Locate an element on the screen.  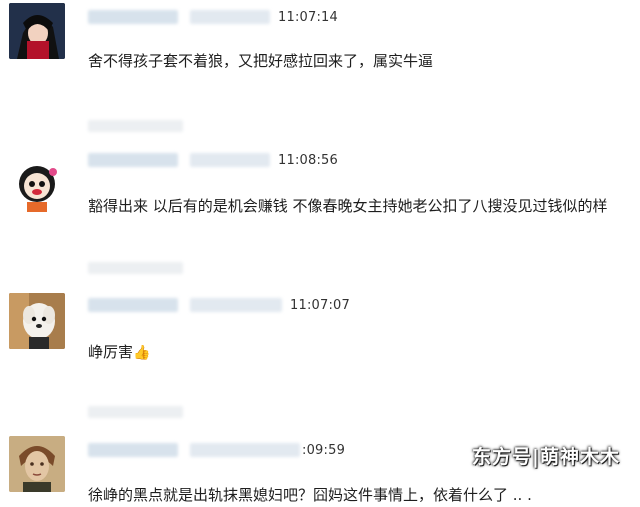
comment-meta: 11:07:07 is located at coordinates (219, 305).